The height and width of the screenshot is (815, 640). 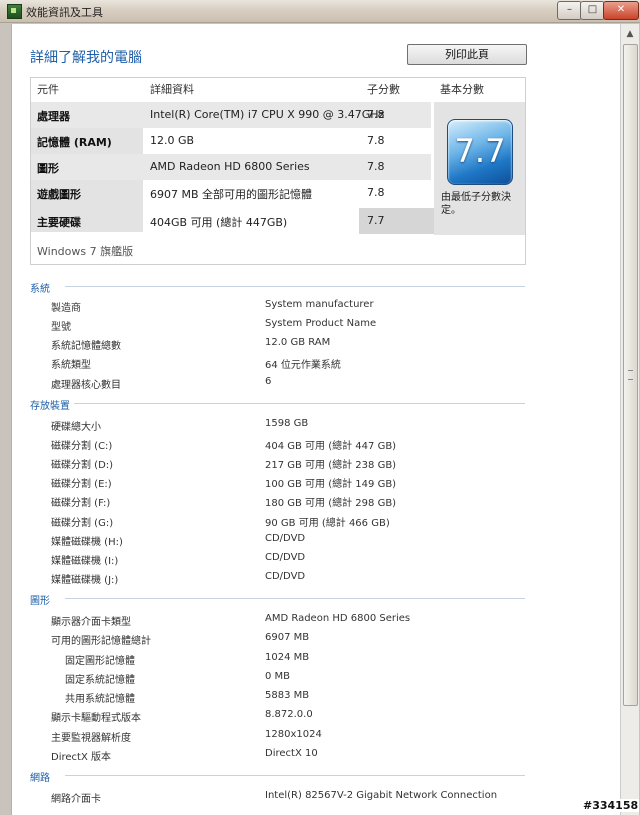 What do you see at coordinates (48, 89) in the screenshot?
I see `column-header-component: 元件` at bounding box center [48, 89].